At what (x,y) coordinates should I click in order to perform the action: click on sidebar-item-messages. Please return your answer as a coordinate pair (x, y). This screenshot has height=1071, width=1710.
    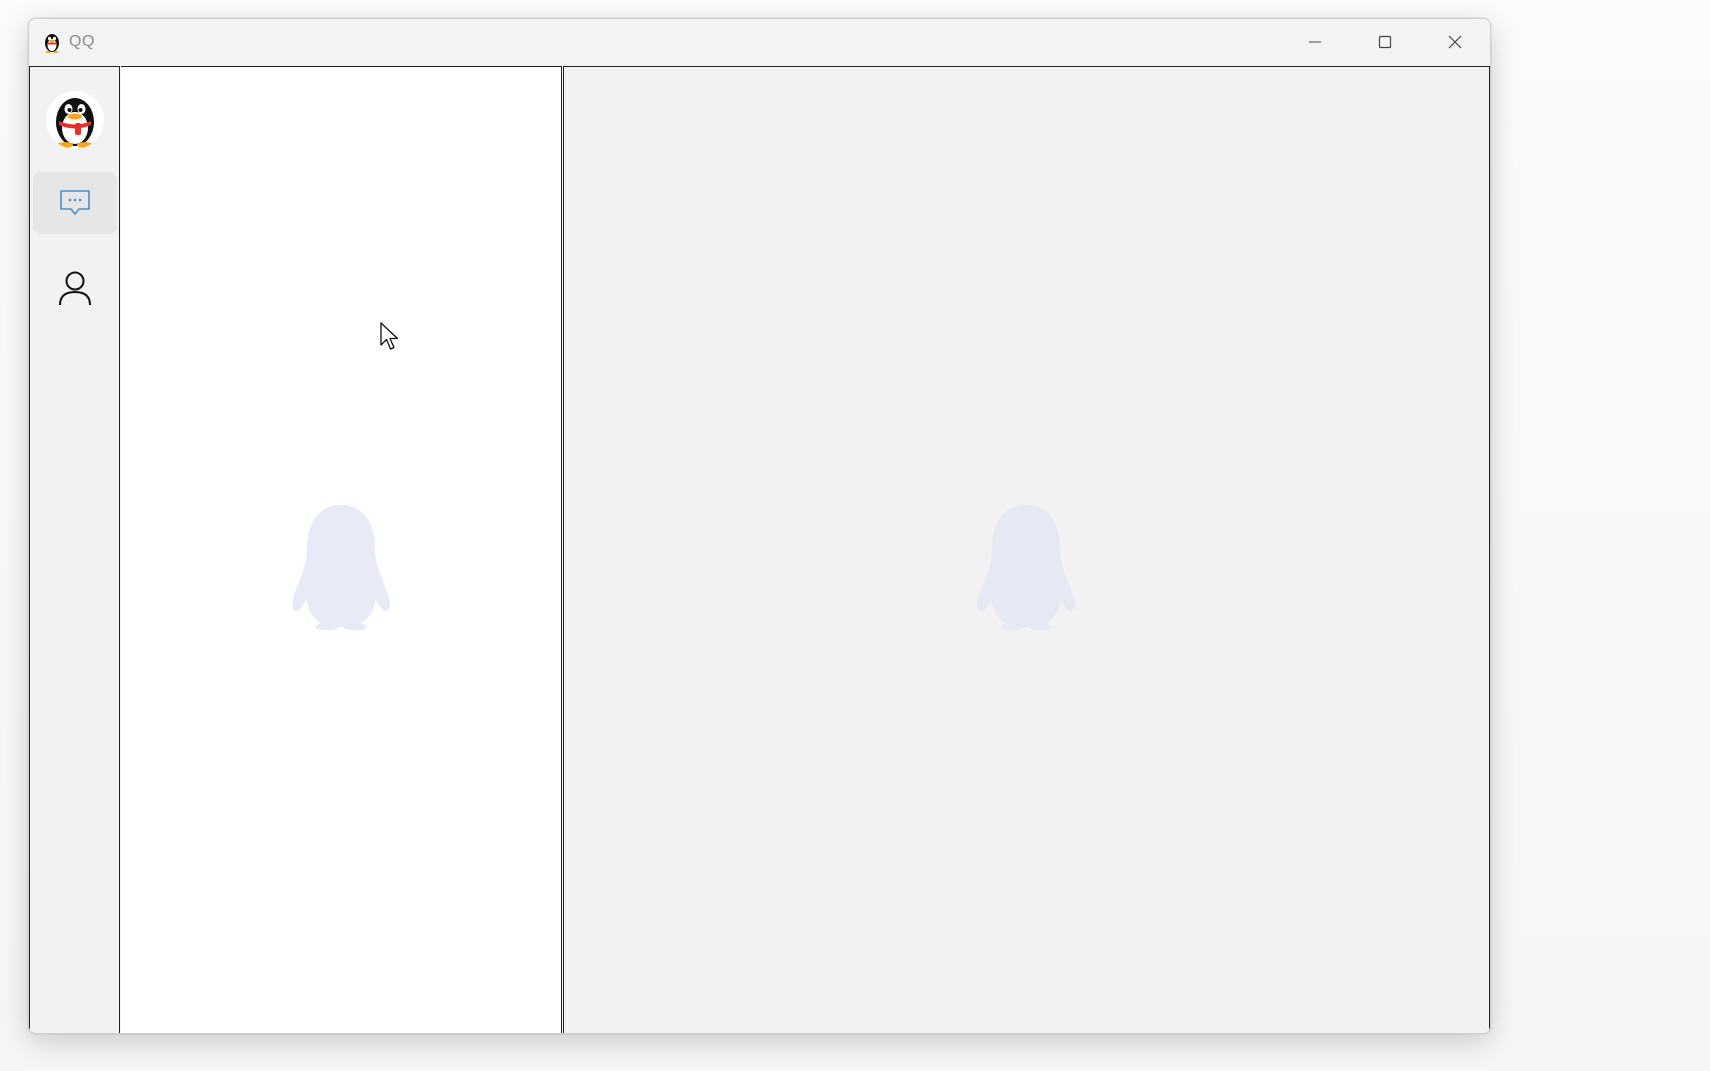
    Looking at the image, I should click on (75, 203).